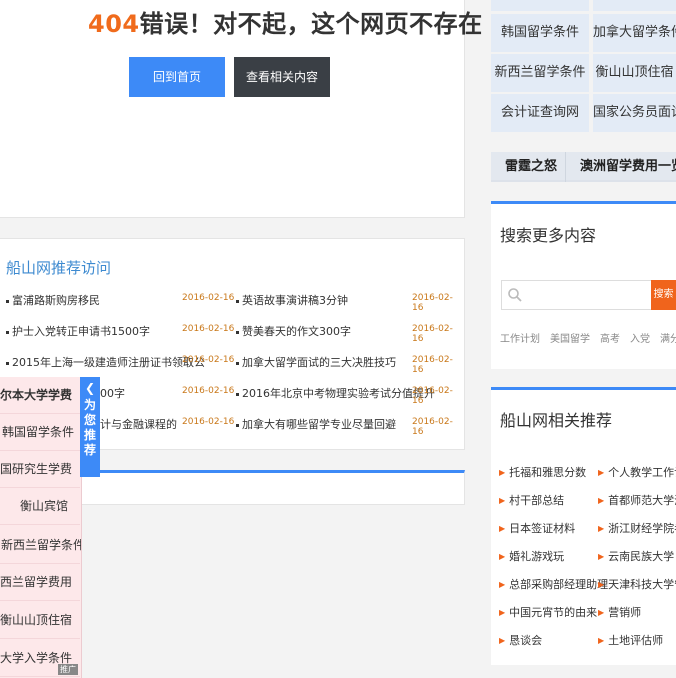 This screenshot has height=678, width=676. What do you see at coordinates (637, 584) in the screenshot?
I see `related-link: ▶天津科技大学宁夏录` at bounding box center [637, 584].